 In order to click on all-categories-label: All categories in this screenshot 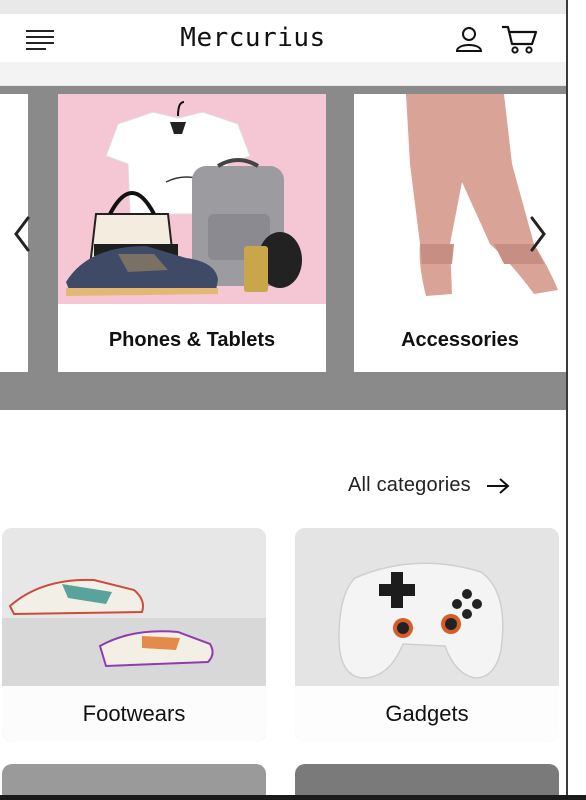, I will do `click(409, 485)`.